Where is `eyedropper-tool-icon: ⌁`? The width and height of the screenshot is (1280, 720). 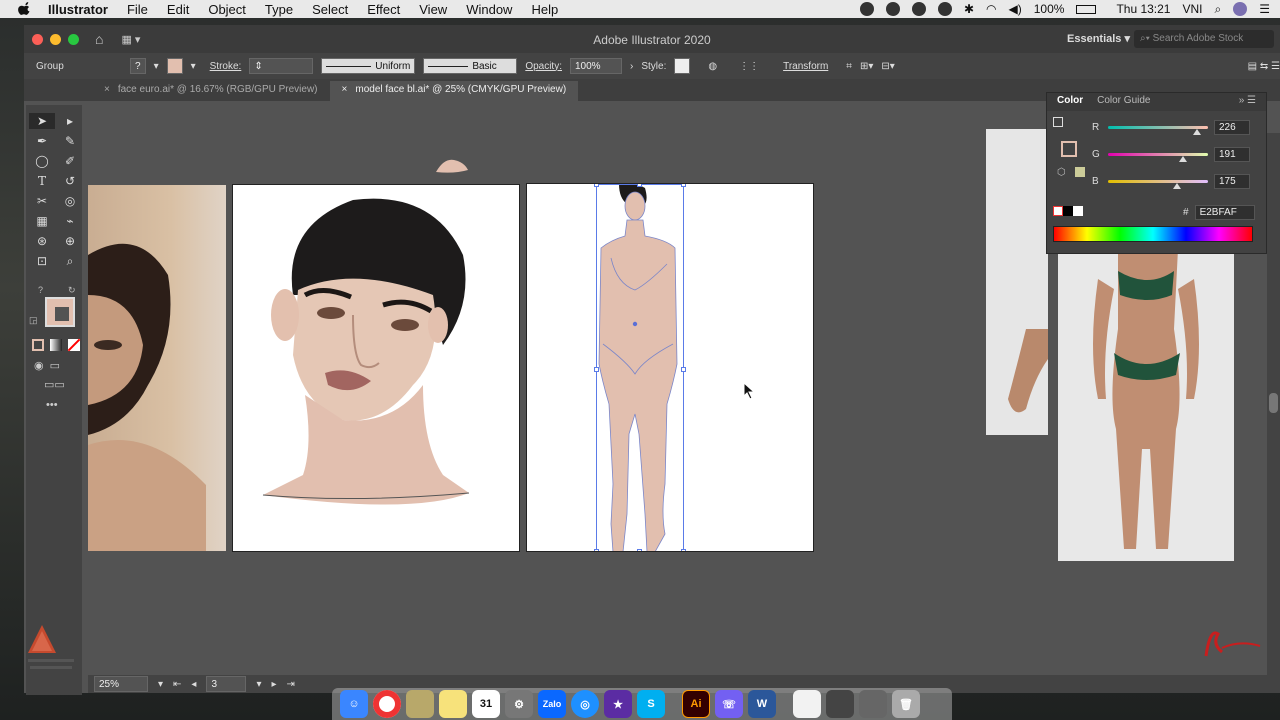 eyedropper-tool-icon: ⌁ is located at coordinates (70, 221).